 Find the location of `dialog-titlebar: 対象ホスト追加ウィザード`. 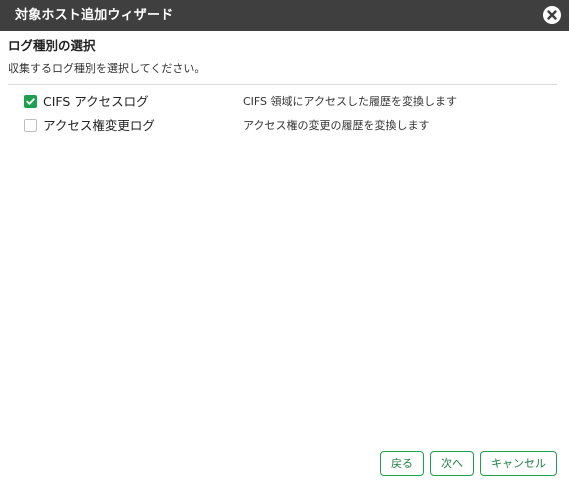

dialog-titlebar: 対象ホスト追加ウィザード is located at coordinates (284, 15).